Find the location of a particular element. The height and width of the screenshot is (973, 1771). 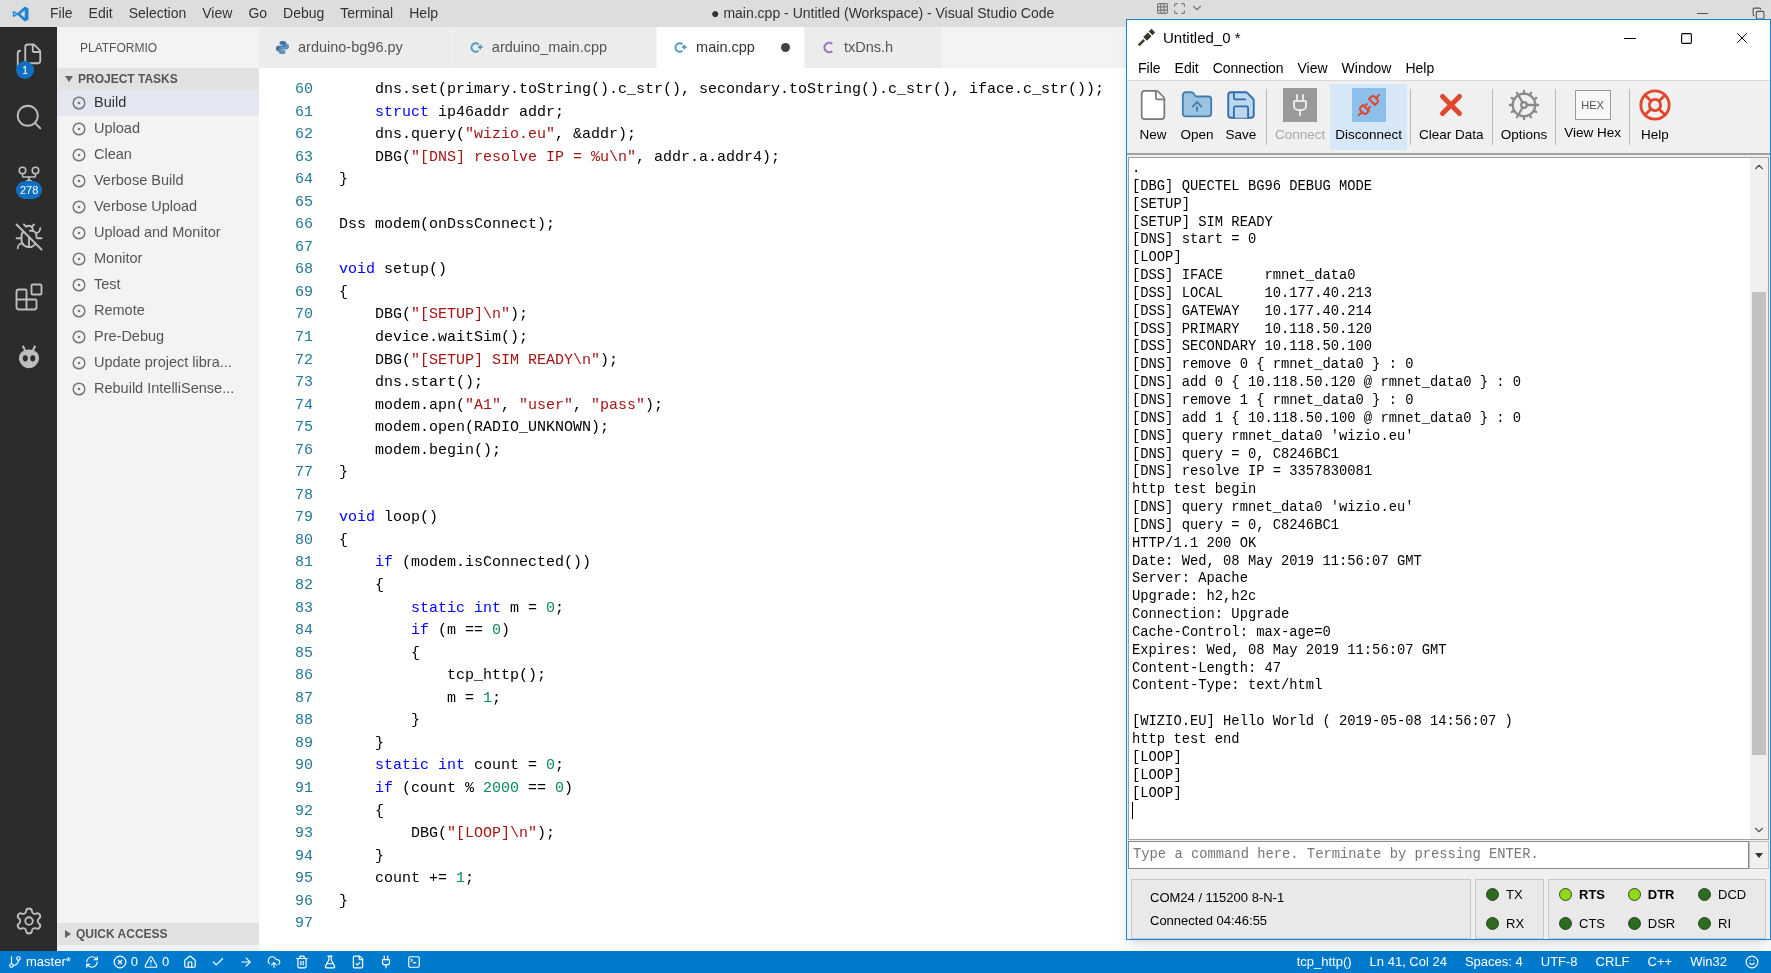

line-number: 77 is located at coordinates (303, 473).